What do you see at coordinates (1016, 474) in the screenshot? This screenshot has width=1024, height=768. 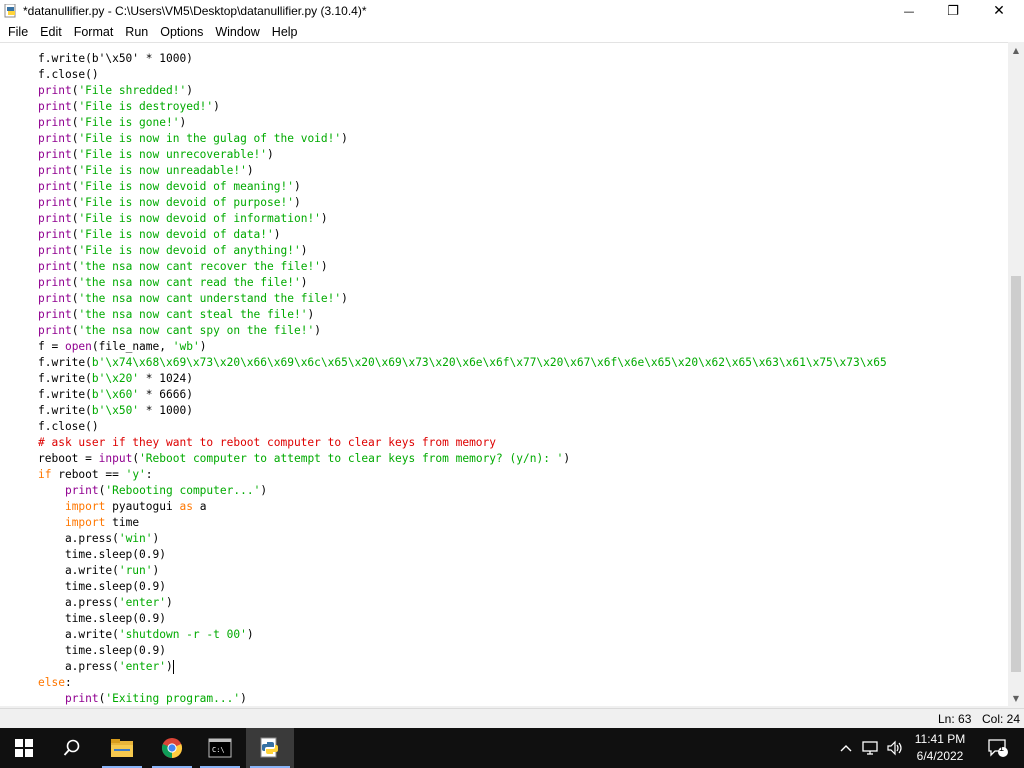 I see `scroll-thumb` at bounding box center [1016, 474].